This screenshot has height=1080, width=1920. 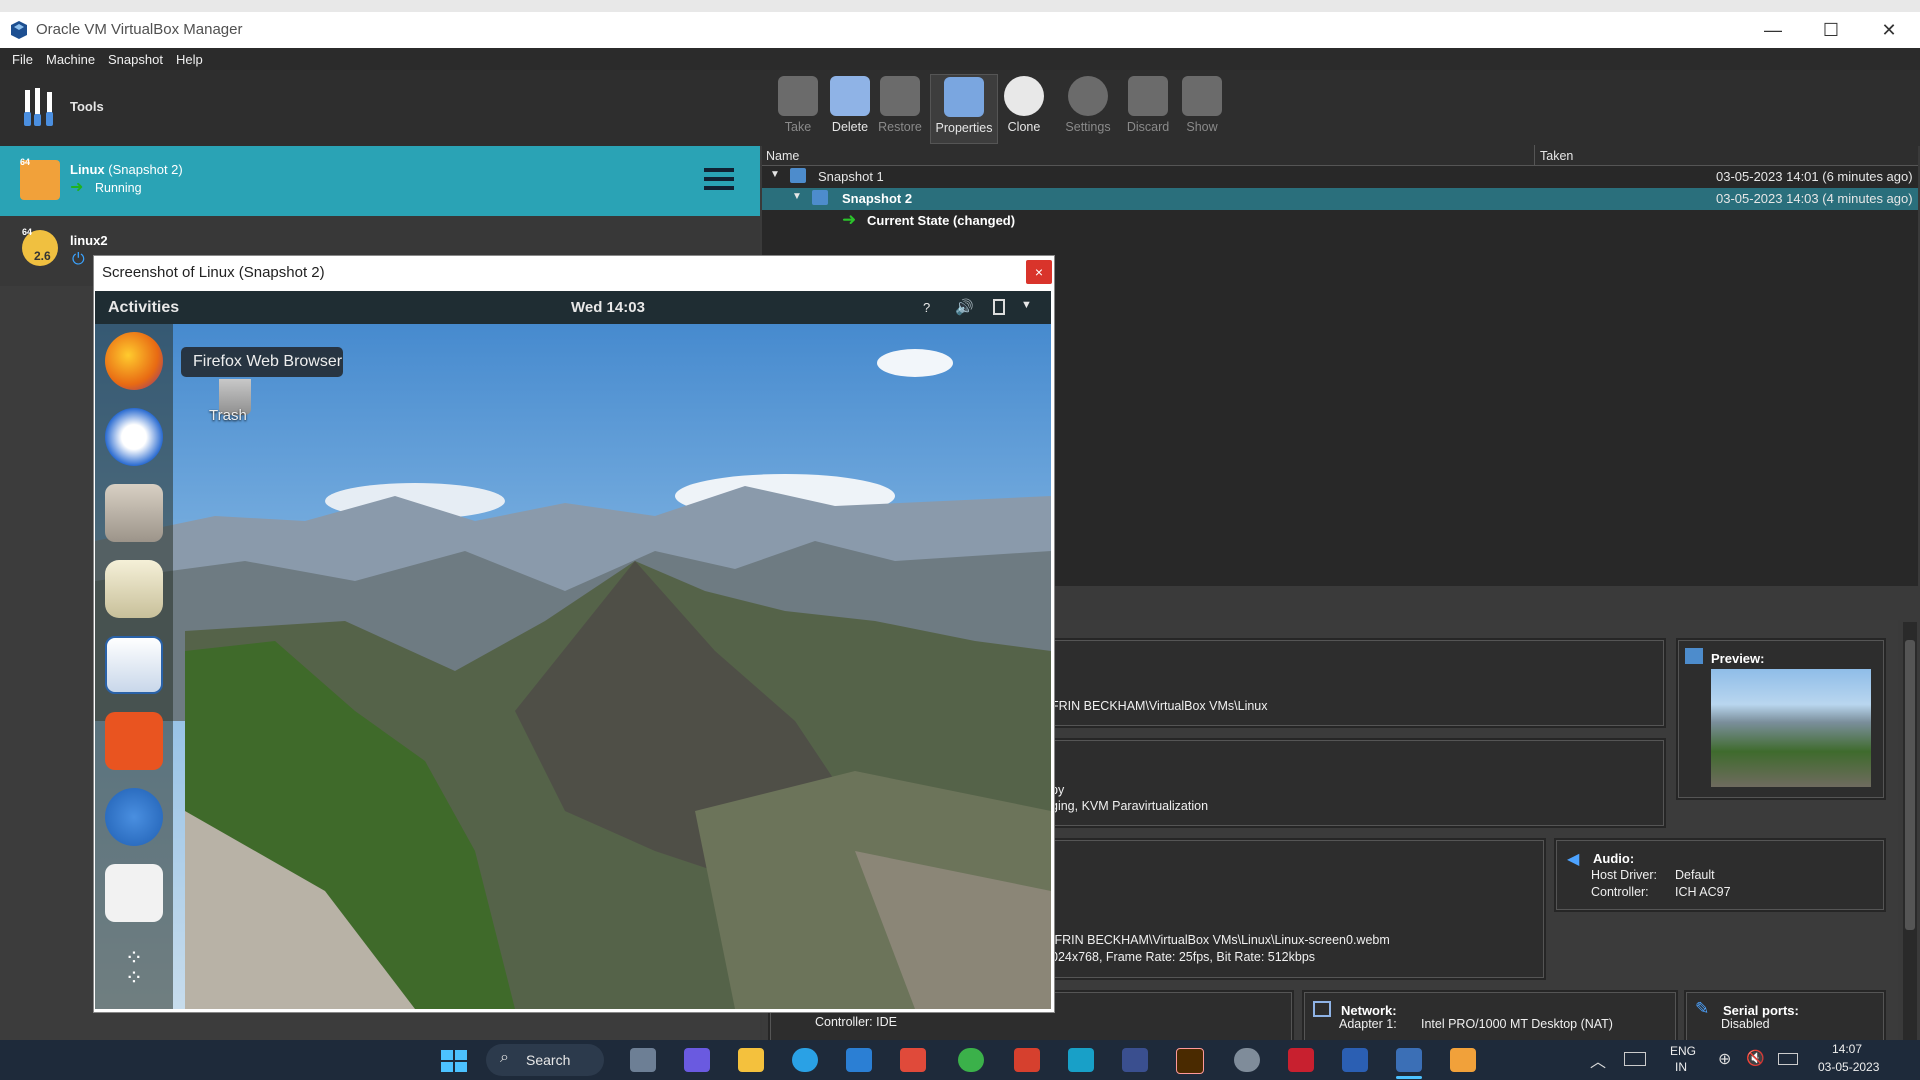 I want to click on current-state-row: ➜ Current State (changed), so click(x=1340, y=221).